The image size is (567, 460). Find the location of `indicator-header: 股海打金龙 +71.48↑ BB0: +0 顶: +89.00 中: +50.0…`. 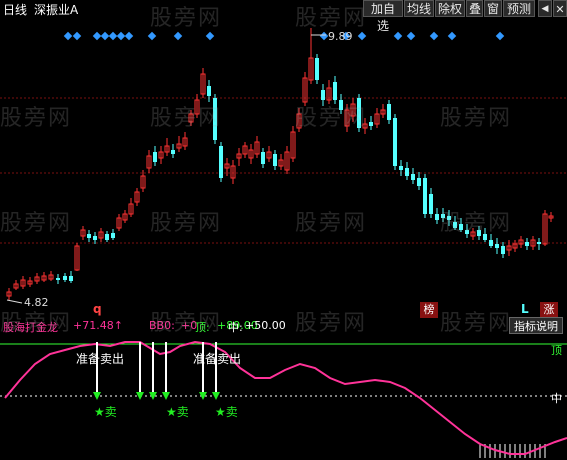

indicator-header: 股海打金龙 +71.48↑ BB0: +0 顶: +89.00 中: +50.0… is located at coordinates (283, 326).